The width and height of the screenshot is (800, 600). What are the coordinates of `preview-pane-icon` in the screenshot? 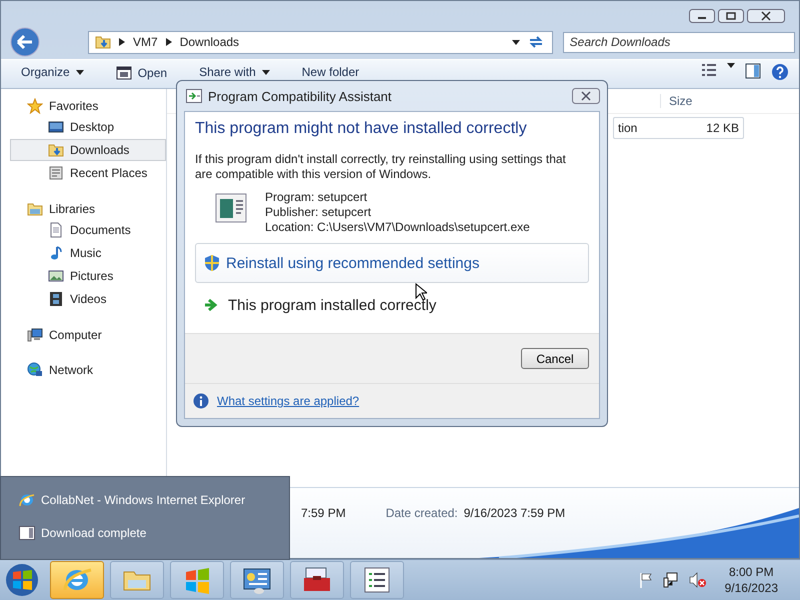 It's located at (753, 71).